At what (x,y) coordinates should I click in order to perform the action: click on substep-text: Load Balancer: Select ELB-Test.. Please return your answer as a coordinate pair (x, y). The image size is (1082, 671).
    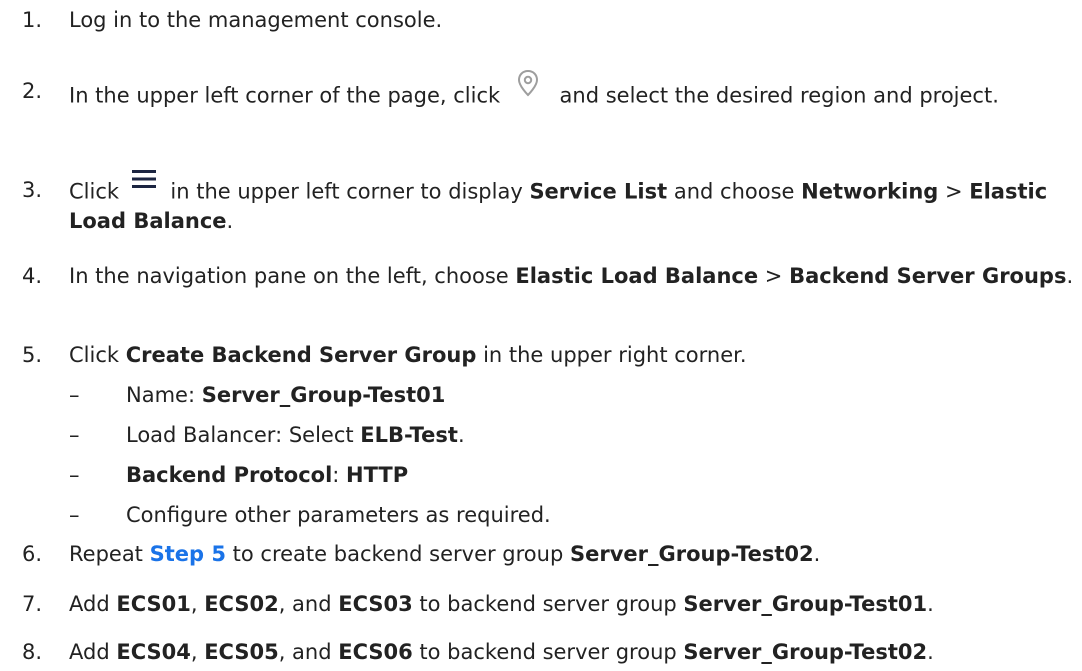
    Looking at the image, I should click on (600, 435).